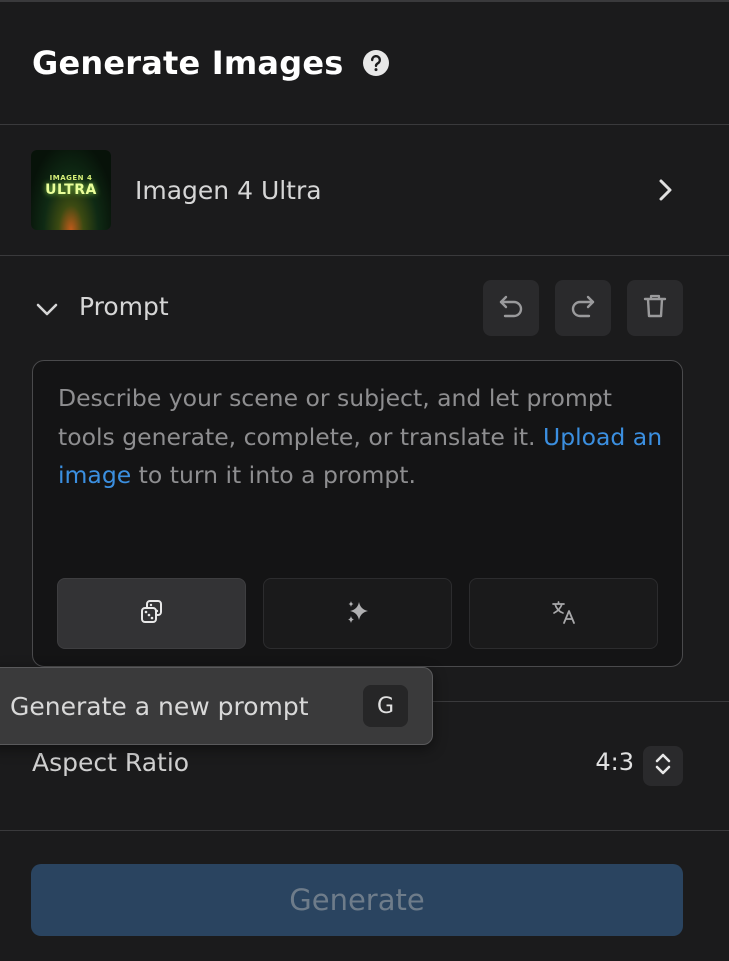 The height and width of the screenshot is (961, 729). What do you see at coordinates (71, 178) in the screenshot?
I see `thumbnail-caption: IMAGEN 4` at bounding box center [71, 178].